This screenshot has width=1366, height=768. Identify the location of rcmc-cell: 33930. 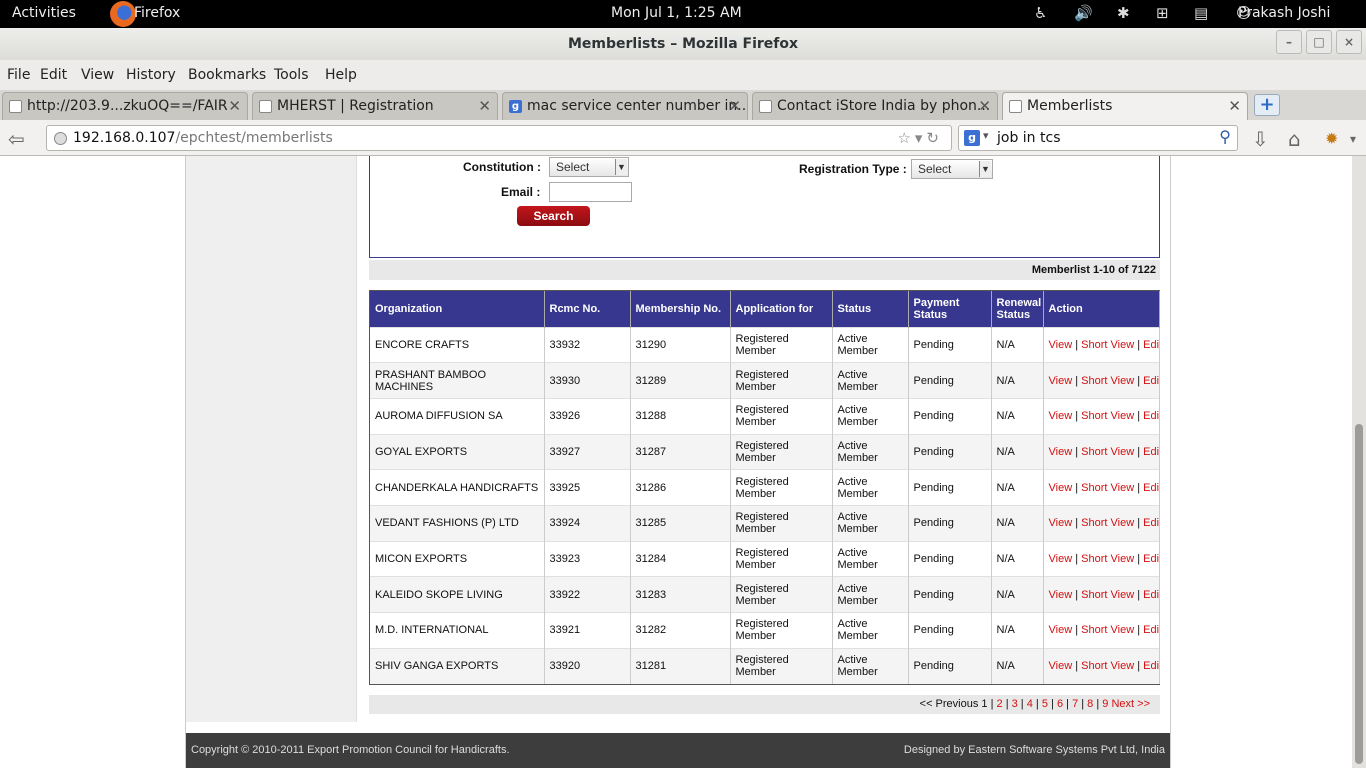
(587, 380).